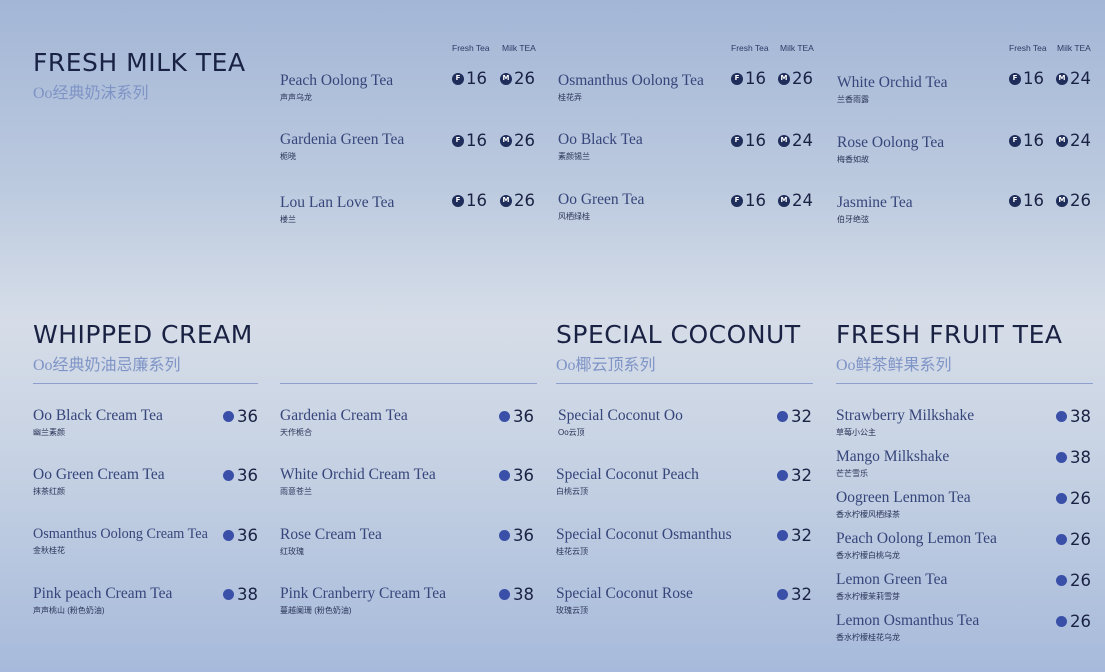 The height and width of the screenshot is (672, 1105). I want to click on item-name: Special Coconut Oo, so click(620, 415).